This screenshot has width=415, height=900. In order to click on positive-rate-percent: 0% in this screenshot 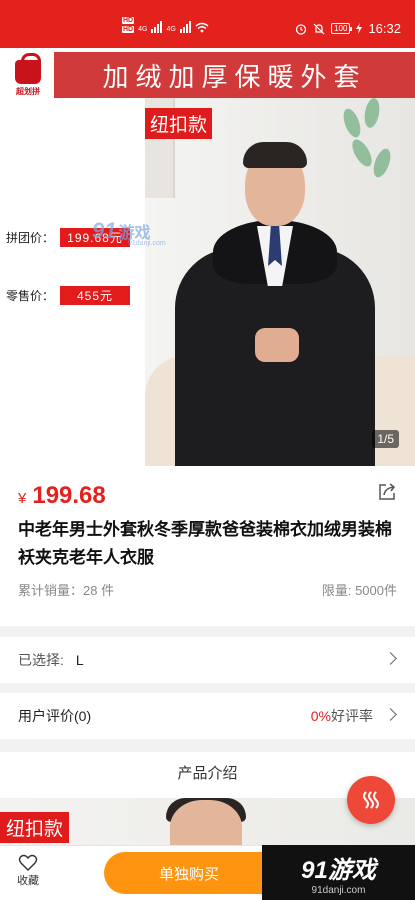, I will do `click(320, 716)`.